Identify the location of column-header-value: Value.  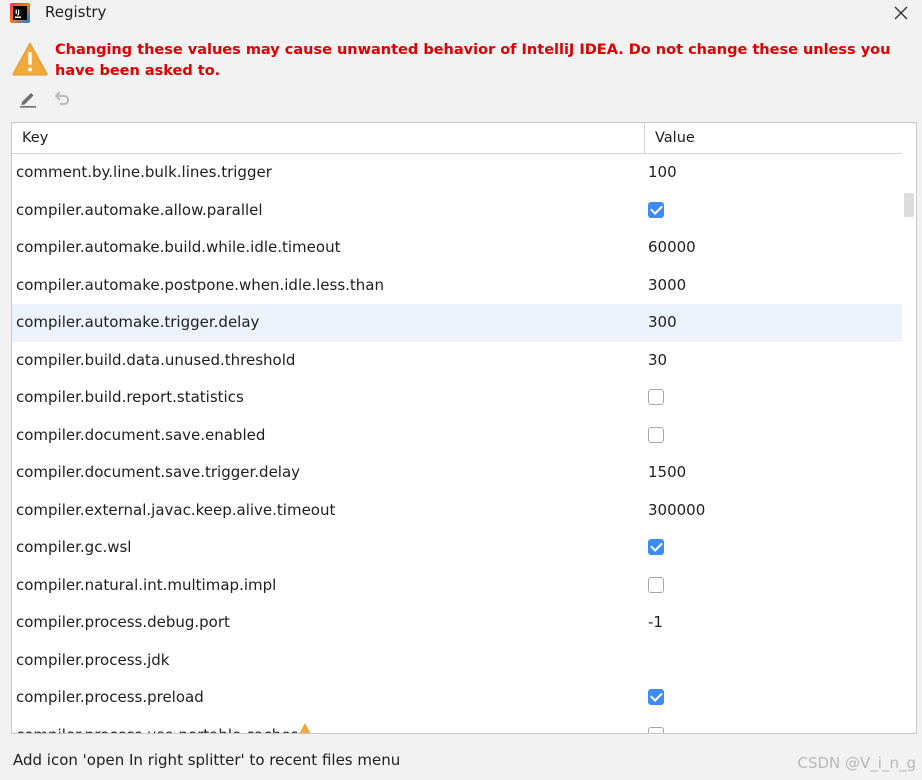
(675, 138).